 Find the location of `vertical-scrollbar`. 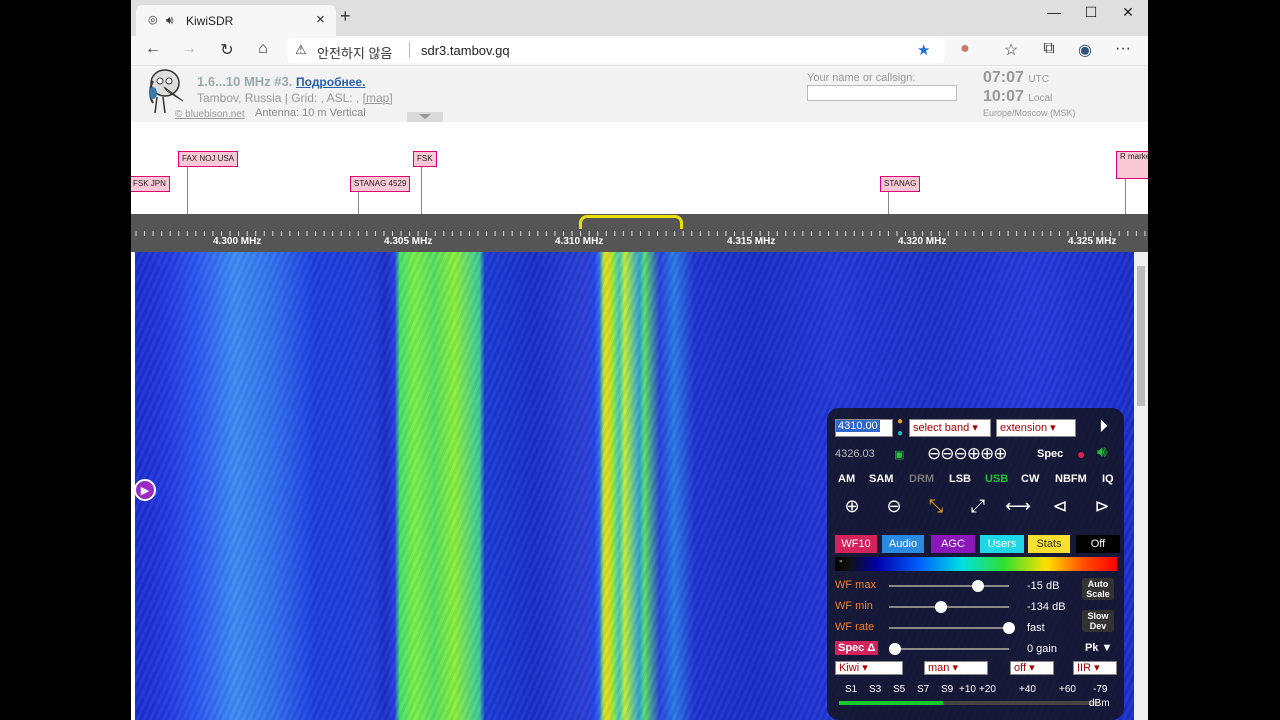

vertical-scrollbar is located at coordinates (1141, 486).